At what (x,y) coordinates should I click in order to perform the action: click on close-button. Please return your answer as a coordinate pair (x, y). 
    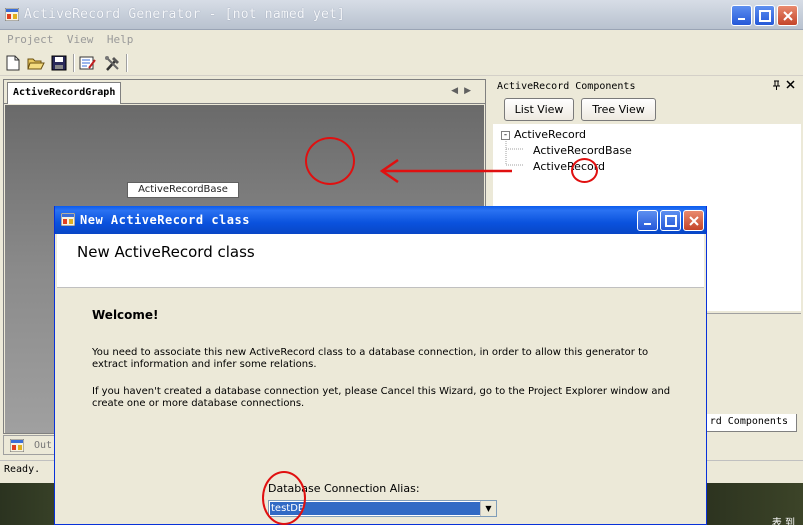
    Looking at the image, I should click on (787, 15).